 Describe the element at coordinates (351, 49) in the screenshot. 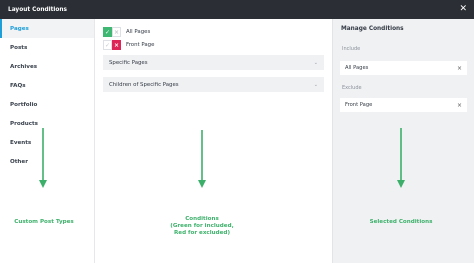

I see `include-label: Include` at that location.